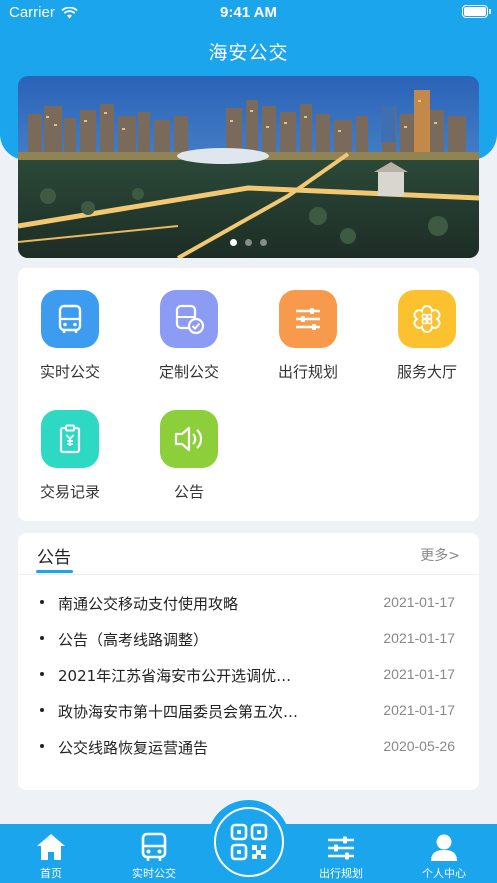 The width and height of the screenshot is (497, 883). I want to click on menu-item-trip-planning: 出行规划, so click(308, 336).